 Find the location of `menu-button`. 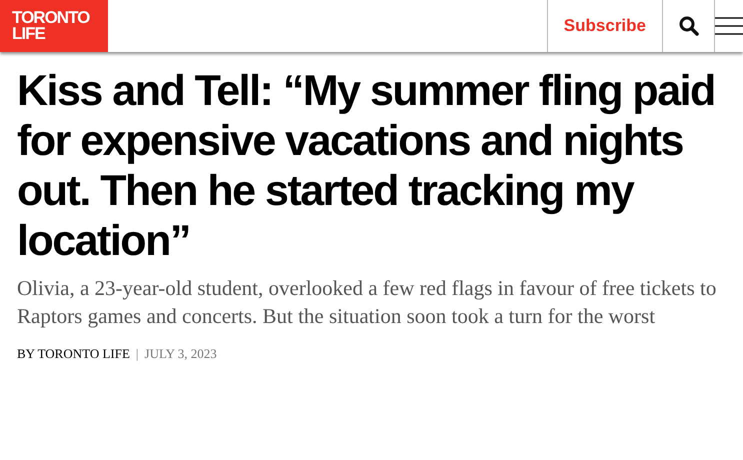

menu-button is located at coordinates (728, 26).